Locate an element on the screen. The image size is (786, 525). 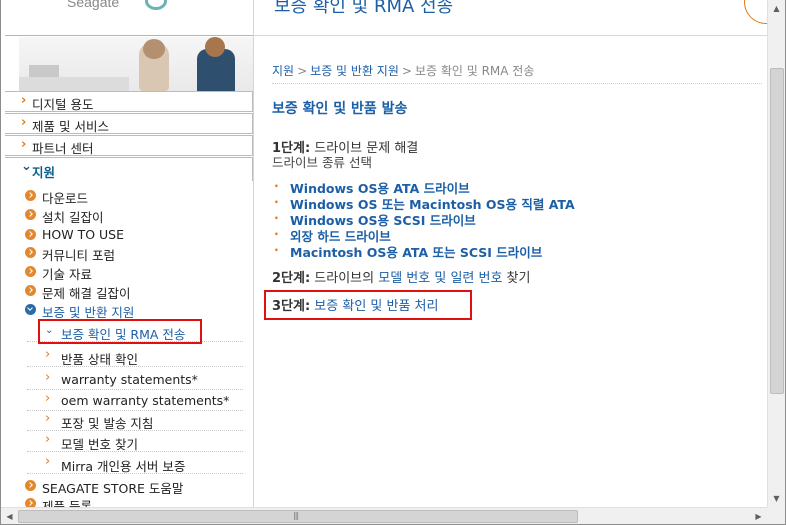
header-circle-decoration is located at coordinates (755, 12).